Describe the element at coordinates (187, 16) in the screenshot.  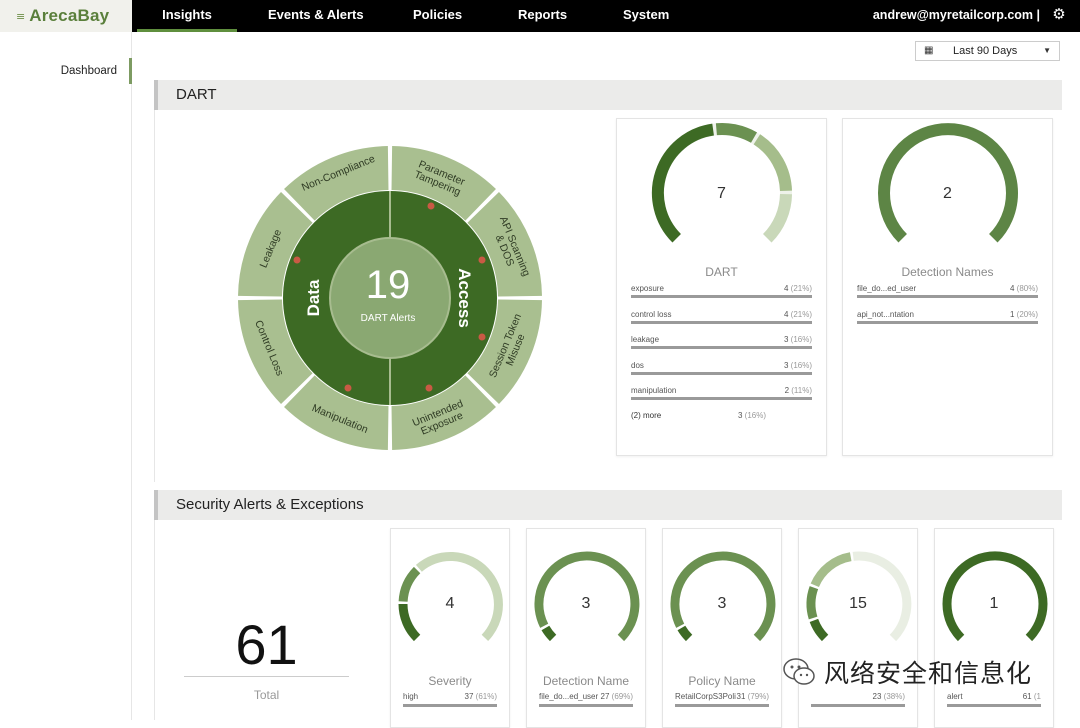
I see `nav-insights: Insights` at that location.